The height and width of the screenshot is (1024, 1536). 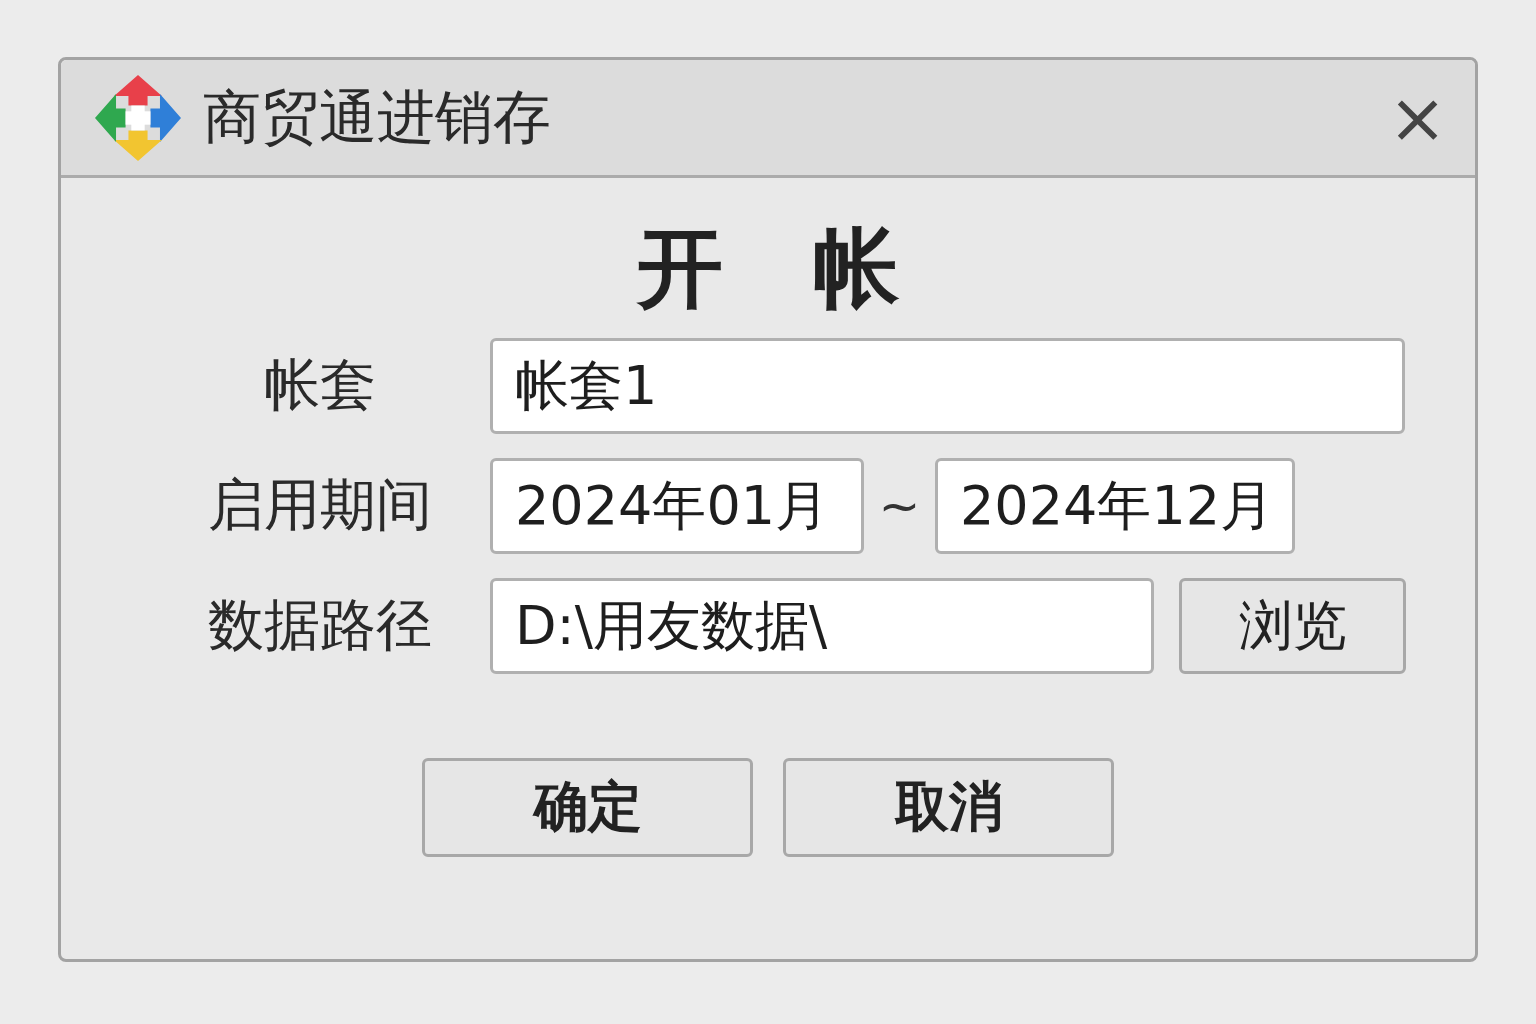 What do you see at coordinates (1292, 626) in the screenshot?
I see `browse-button: 浏览` at bounding box center [1292, 626].